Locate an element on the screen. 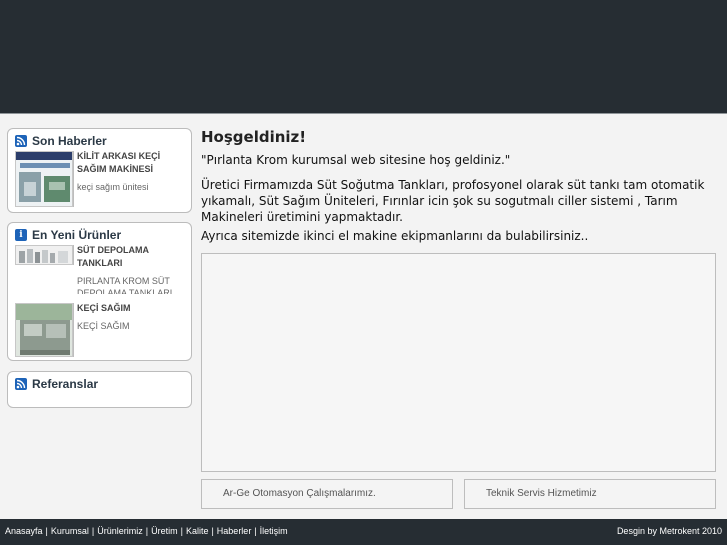  news-thumbnail-image is located at coordinates (44, 179).